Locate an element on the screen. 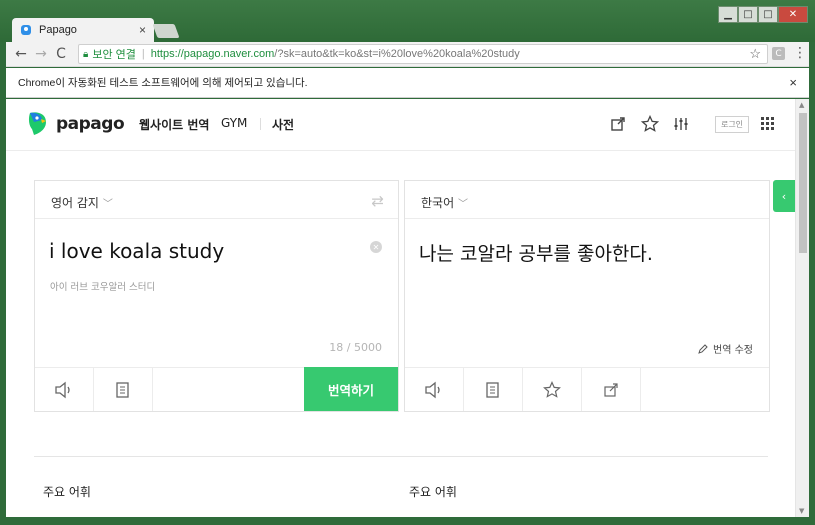 This screenshot has height=525, width=815. section-divider is located at coordinates (401, 456).